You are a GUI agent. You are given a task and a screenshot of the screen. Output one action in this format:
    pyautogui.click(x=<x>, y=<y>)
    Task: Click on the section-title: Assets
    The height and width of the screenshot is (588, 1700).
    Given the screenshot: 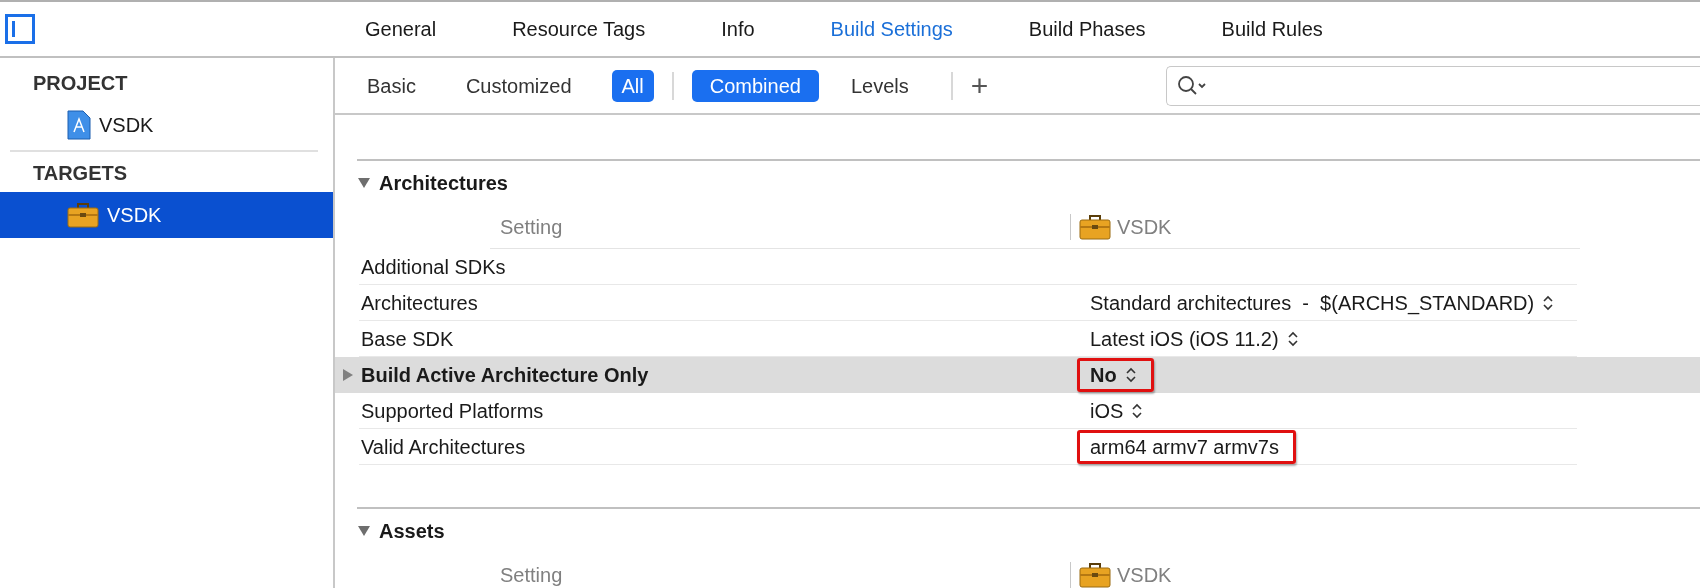 What is the action you would take?
    pyautogui.click(x=412, y=531)
    